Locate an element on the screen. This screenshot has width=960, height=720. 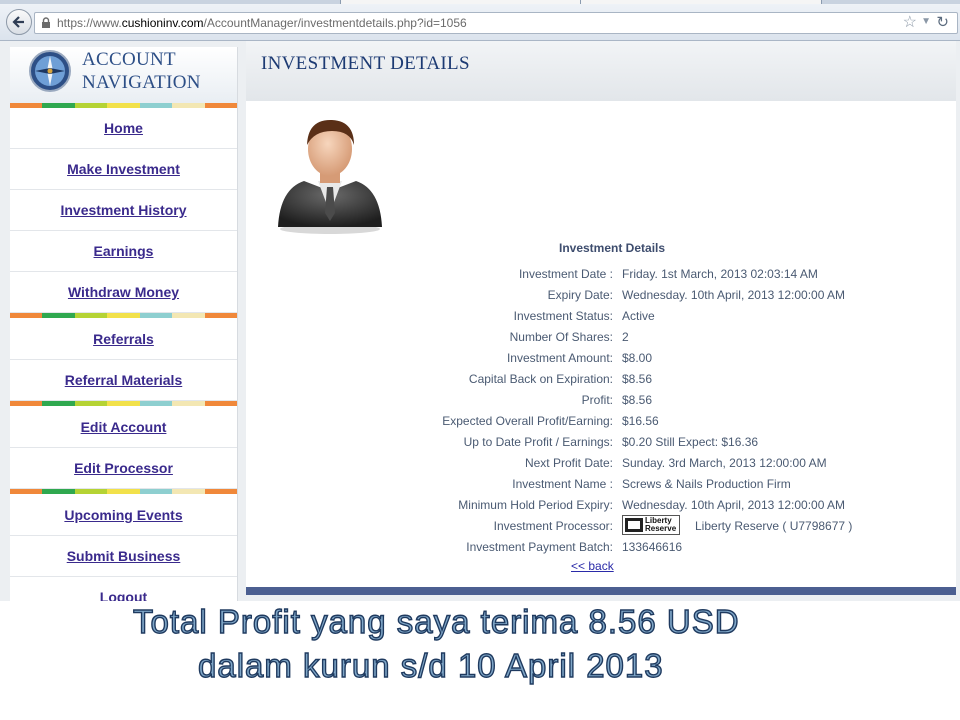
main-header: INVESTMENT DETAILS is located at coordinates (601, 71).